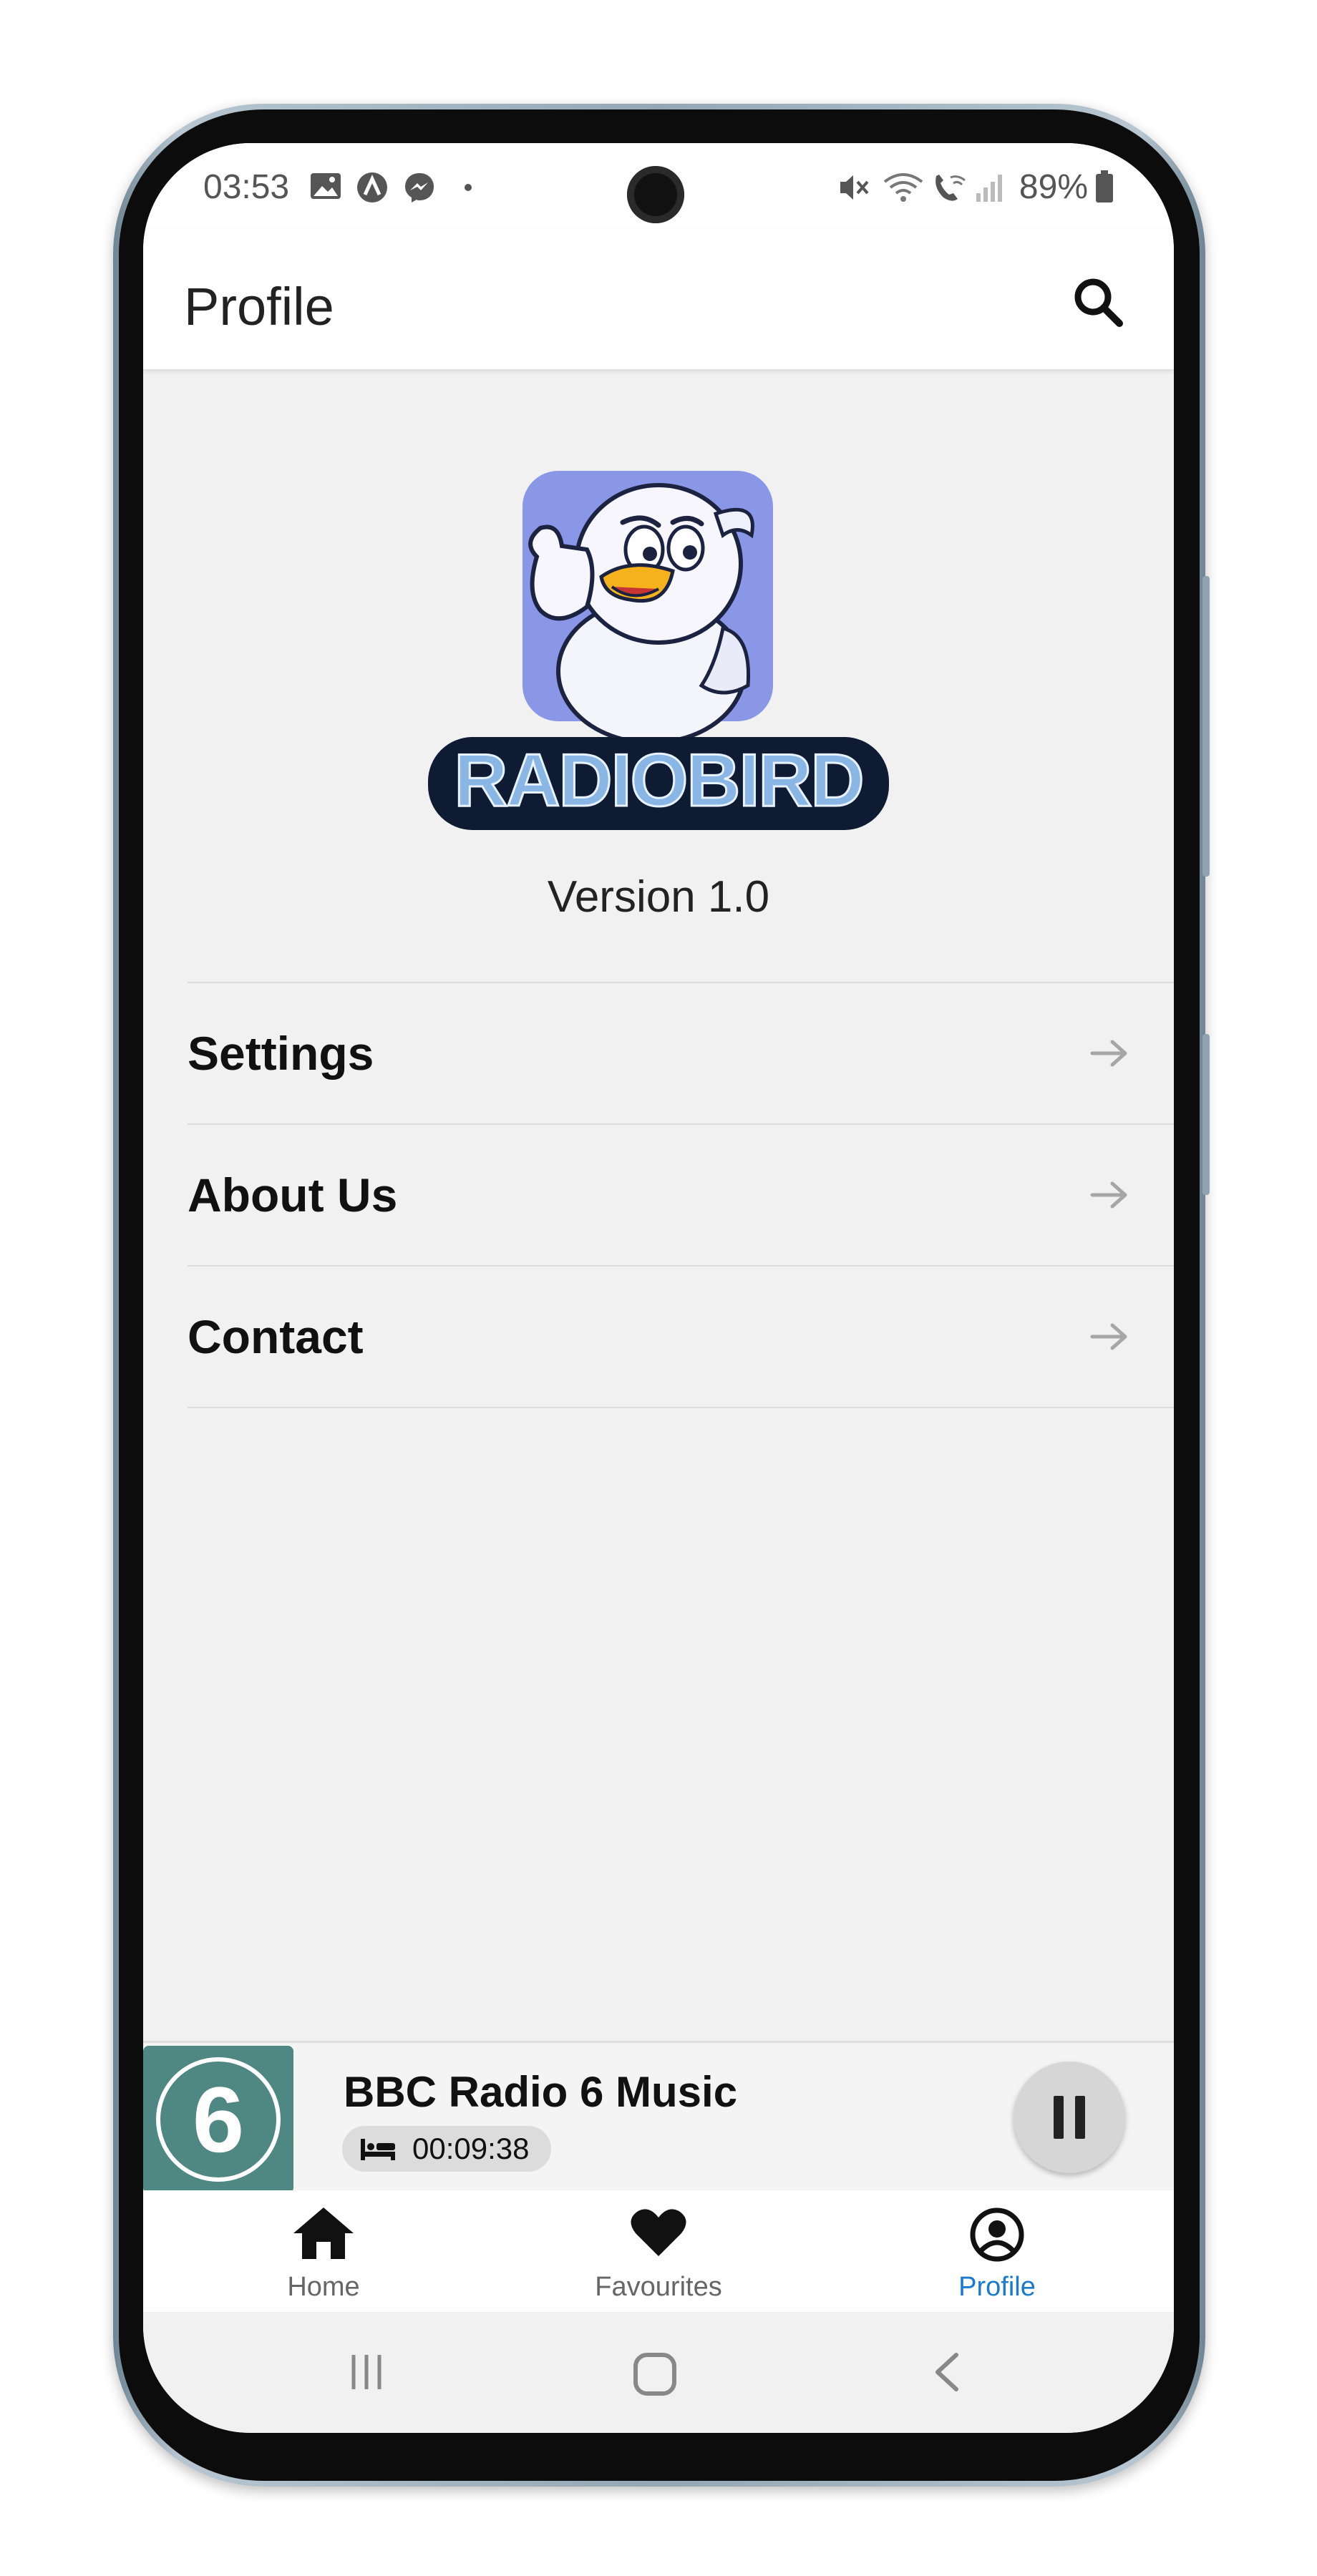 This screenshot has width=1317, height=2576. What do you see at coordinates (658, 897) in the screenshot?
I see `app-version: Version 1.0` at bounding box center [658, 897].